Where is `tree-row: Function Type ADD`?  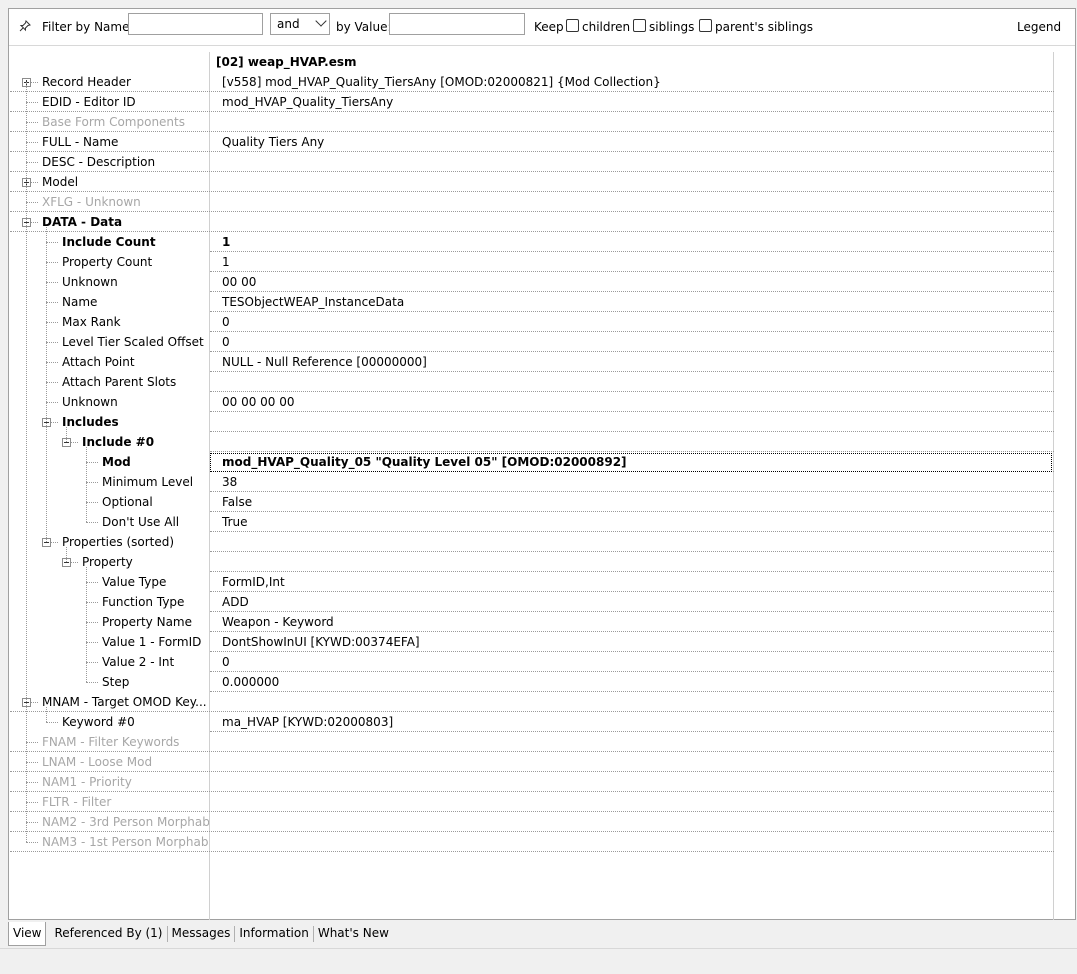 tree-row: Function Type ADD is located at coordinates (532, 602).